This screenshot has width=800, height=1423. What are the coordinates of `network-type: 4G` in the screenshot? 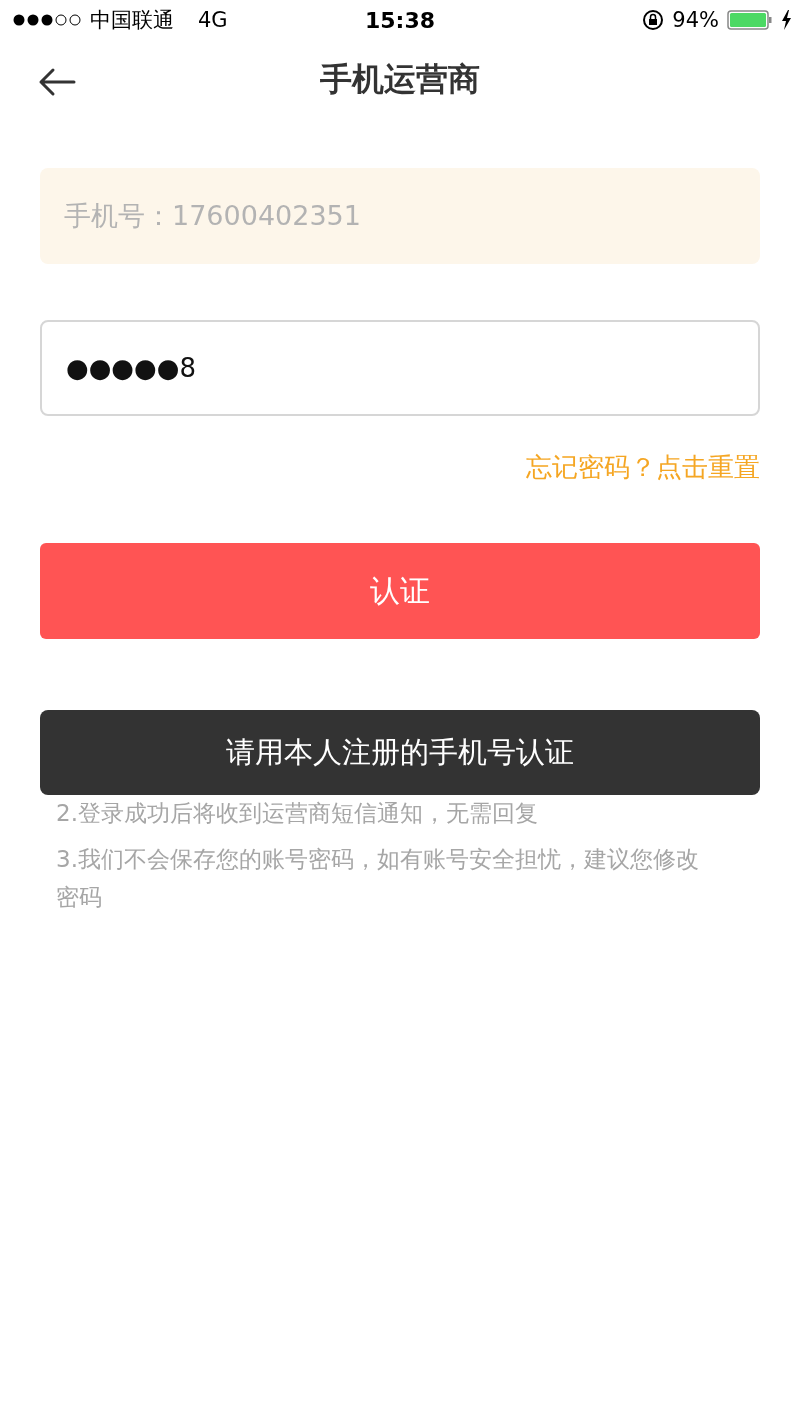 It's located at (213, 20).